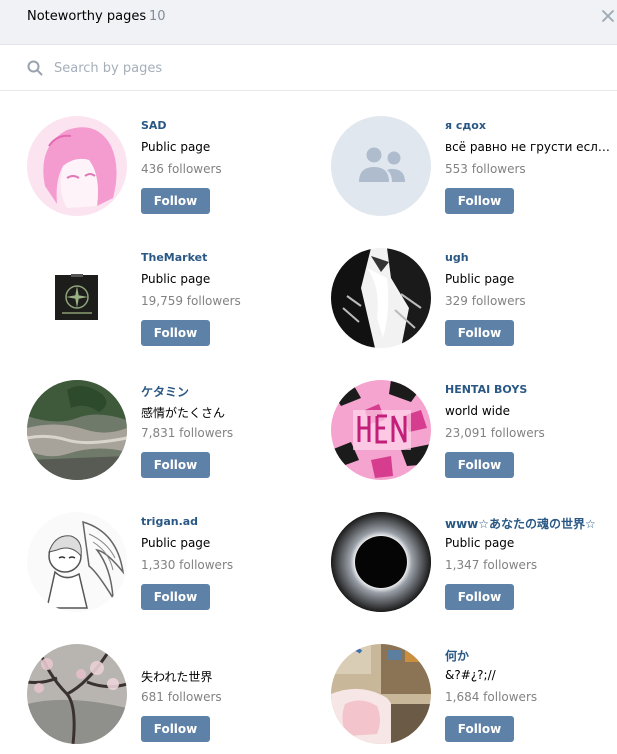 This screenshot has height=754, width=617. Describe the element at coordinates (35, 68) in the screenshot. I see `search-icon` at that location.